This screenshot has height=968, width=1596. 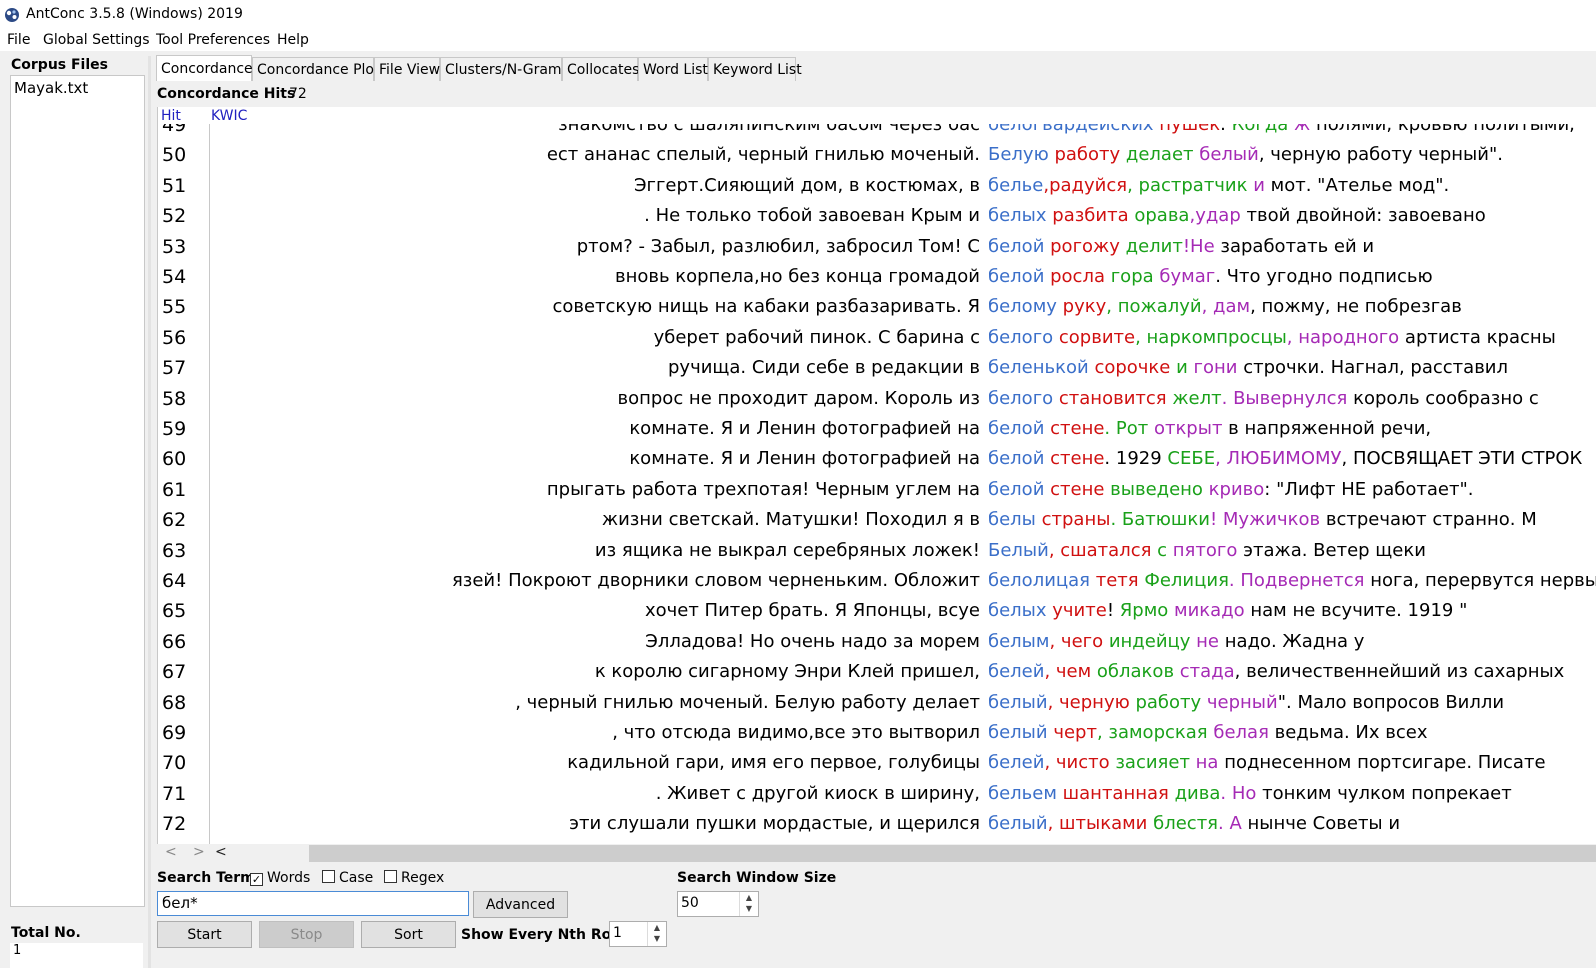 What do you see at coordinates (174, 702) in the screenshot?
I see `hit-number: 68` at bounding box center [174, 702].